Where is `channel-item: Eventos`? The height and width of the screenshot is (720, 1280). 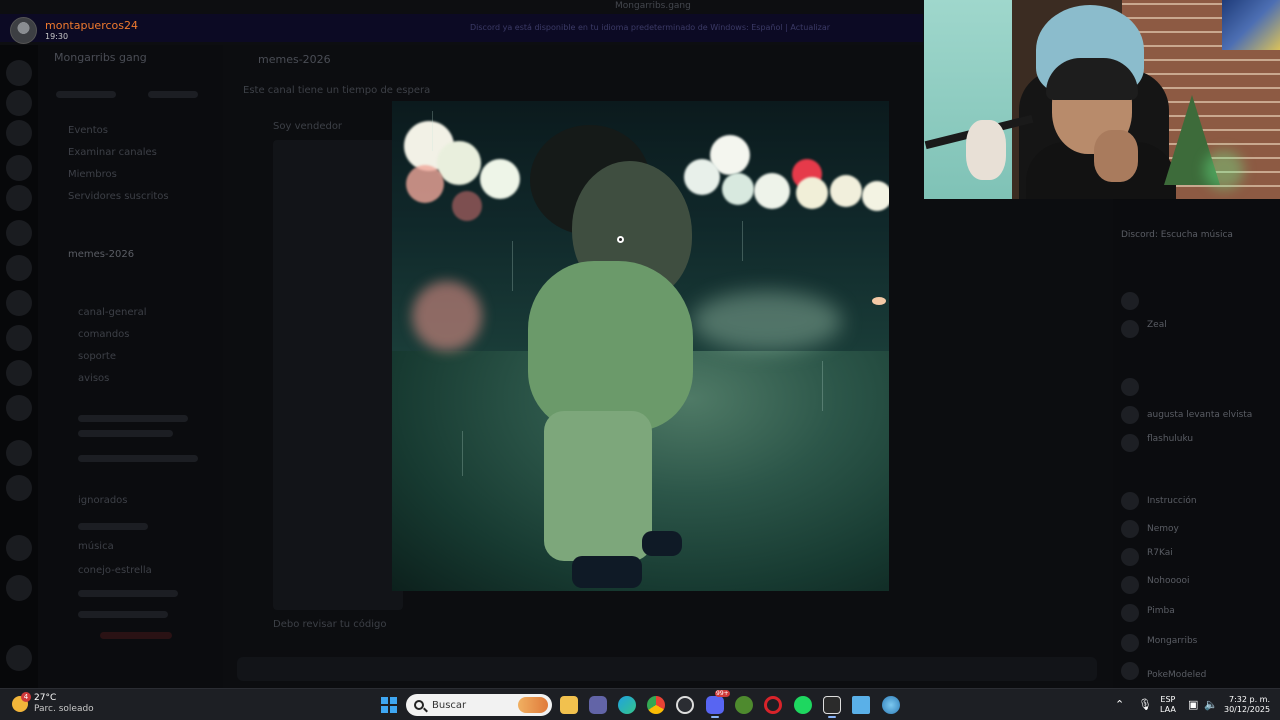
channel-item: Eventos is located at coordinates (88, 130).